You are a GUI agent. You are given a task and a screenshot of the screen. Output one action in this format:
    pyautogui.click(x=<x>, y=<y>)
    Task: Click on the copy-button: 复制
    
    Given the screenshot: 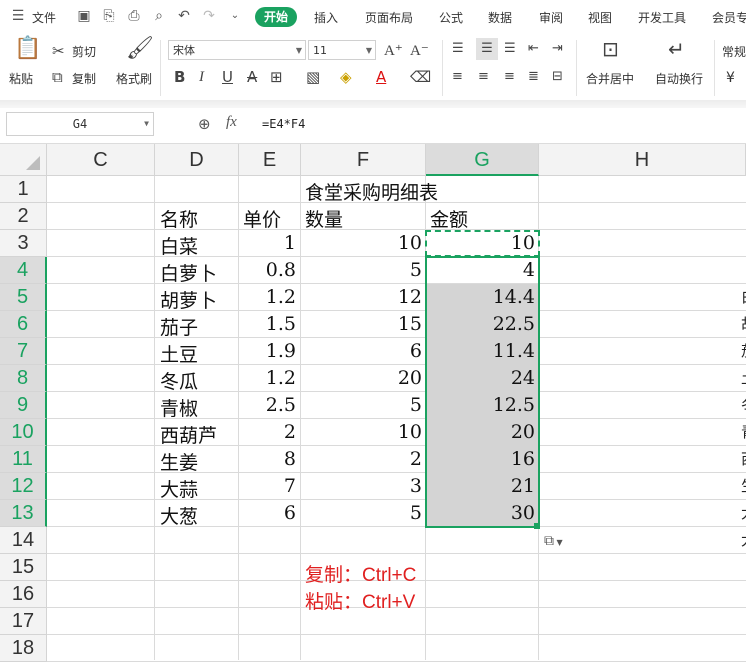 What is the action you would take?
    pyautogui.click(x=84, y=78)
    